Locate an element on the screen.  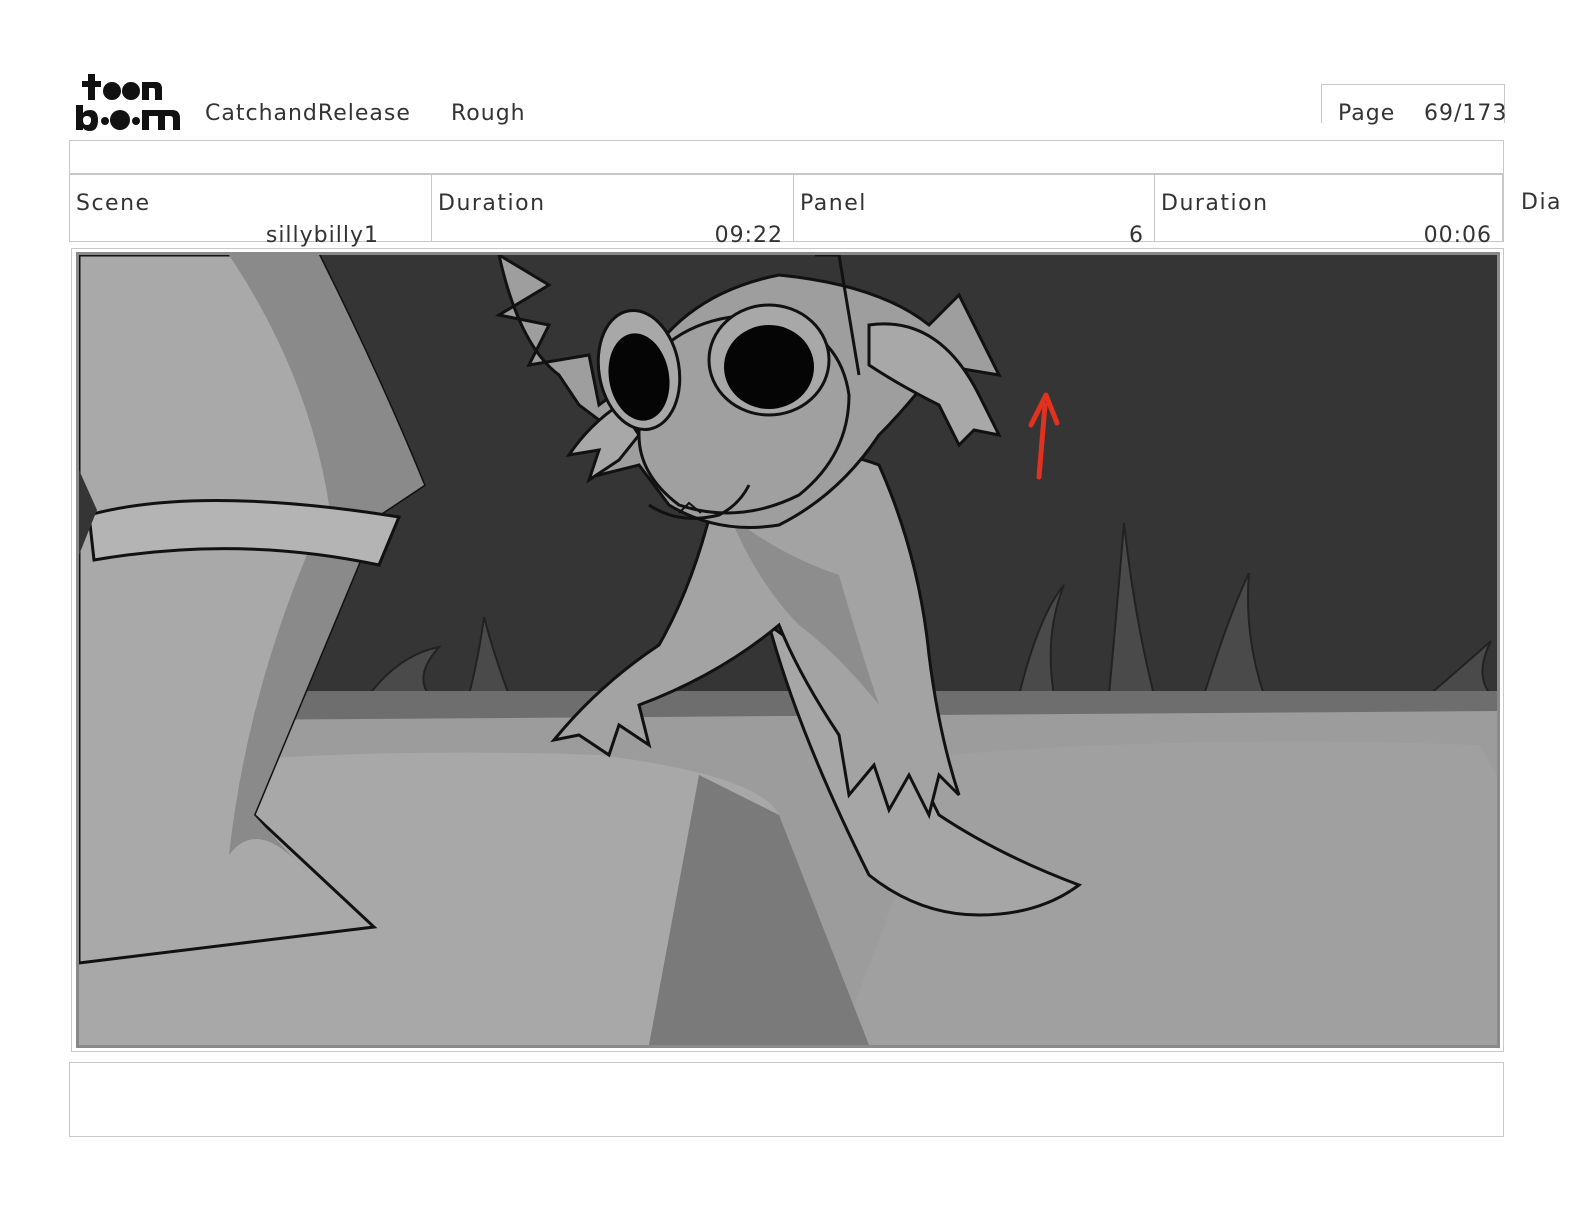
scene-value: sillybilly1 is located at coordinates (322, 235).